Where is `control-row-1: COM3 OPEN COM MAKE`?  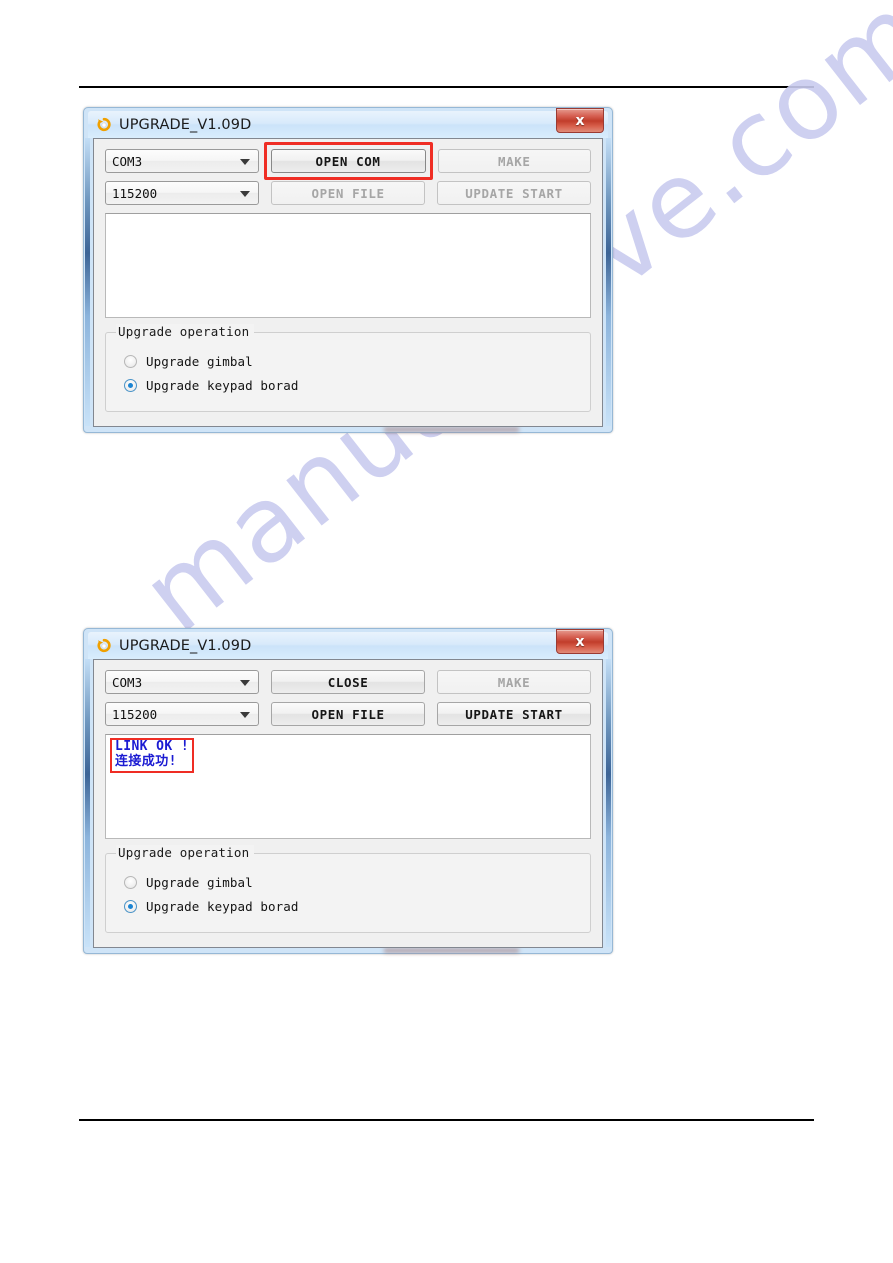 control-row-1: COM3 OPEN COM MAKE is located at coordinates (348, 161).